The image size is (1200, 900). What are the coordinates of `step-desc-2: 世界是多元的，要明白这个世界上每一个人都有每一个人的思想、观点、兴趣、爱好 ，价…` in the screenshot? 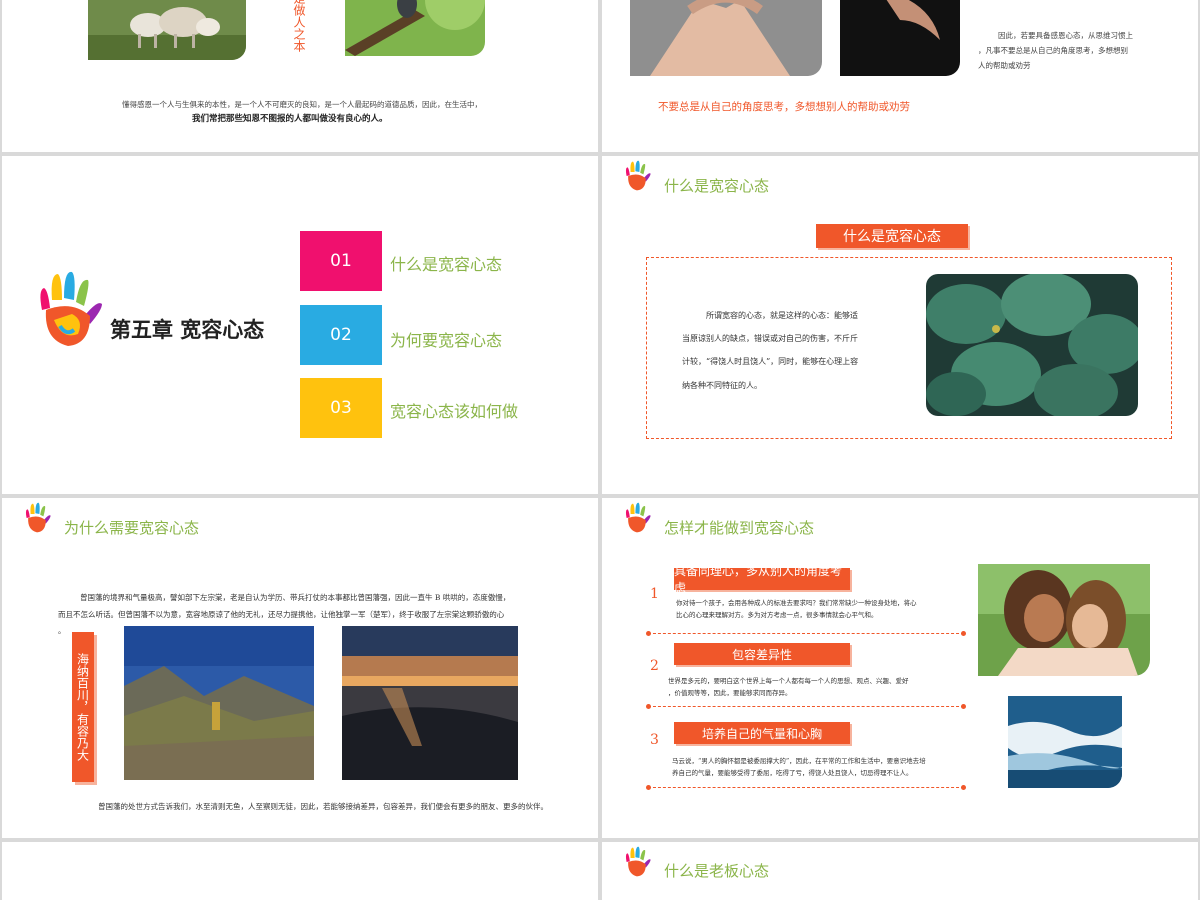 It's located at (788, 687).